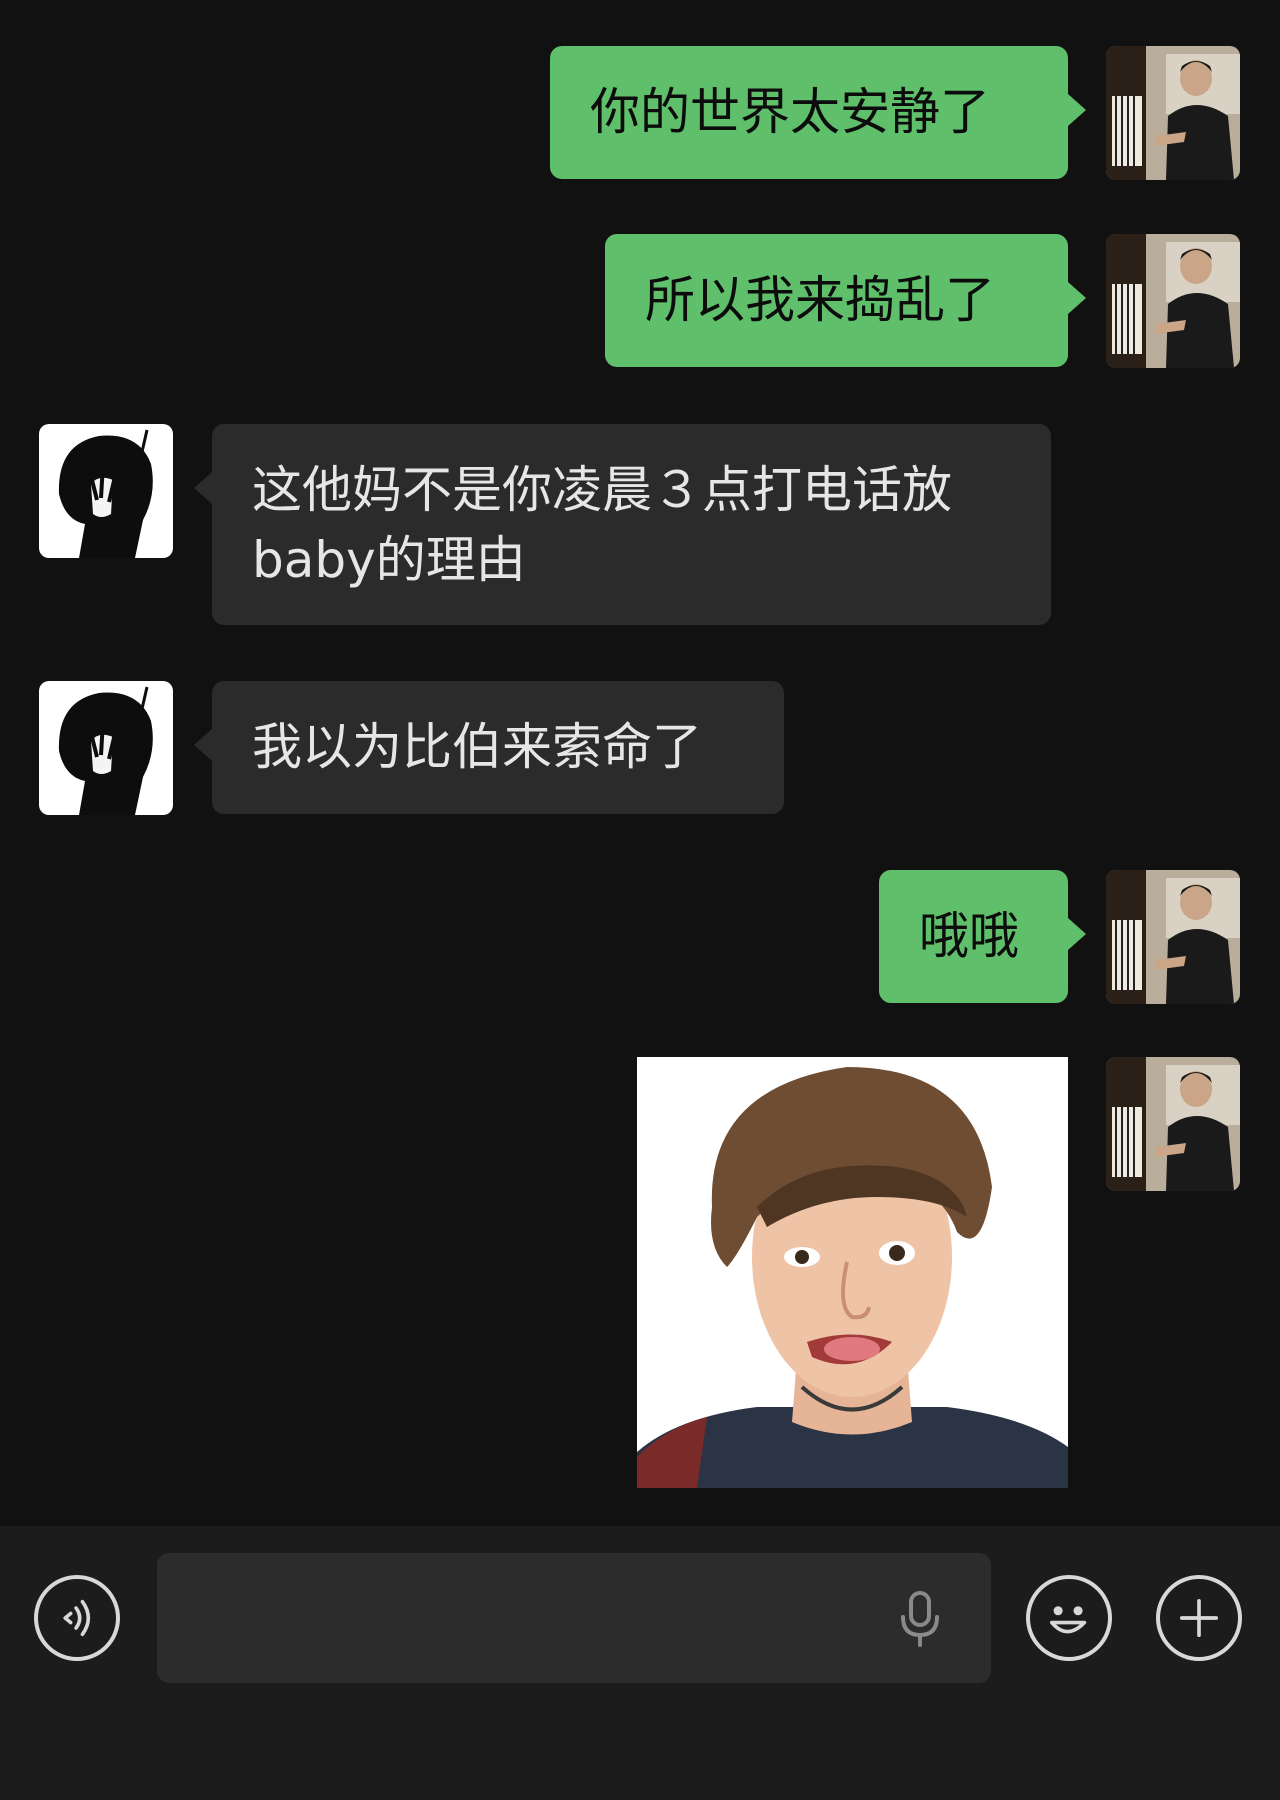 This screenshot has height=1800, width=1280. Describe the element at coordinates (574, 1618) in the screenshot. I see `message-input` at that location.